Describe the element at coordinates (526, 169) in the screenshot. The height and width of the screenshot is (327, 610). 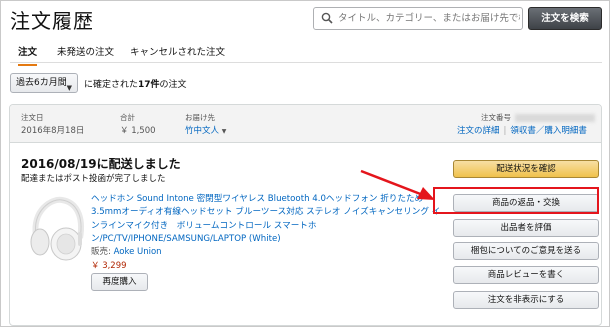
I see `track-package-button: 配送状況を確認` at that location.